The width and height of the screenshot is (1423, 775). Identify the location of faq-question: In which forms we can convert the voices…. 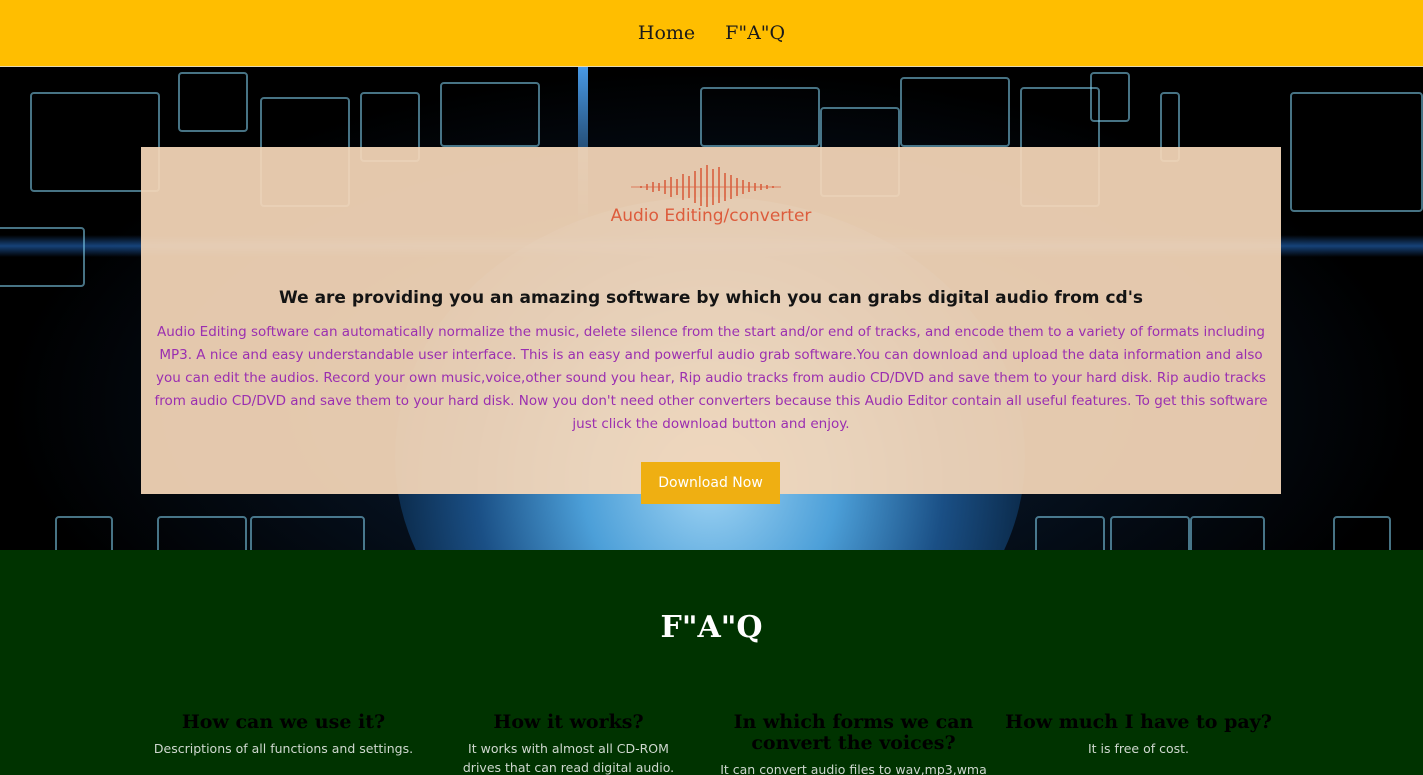
(853, 732).